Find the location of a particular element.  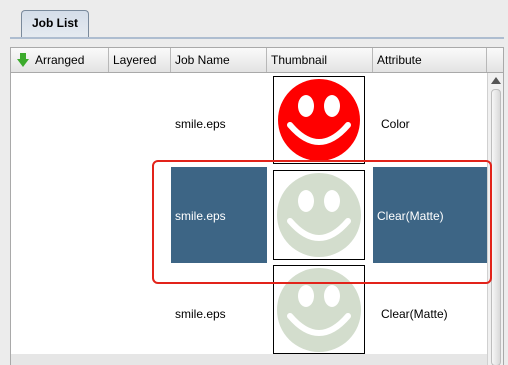

column-header-arranged: Arranged is located at coordinates (60, 60).